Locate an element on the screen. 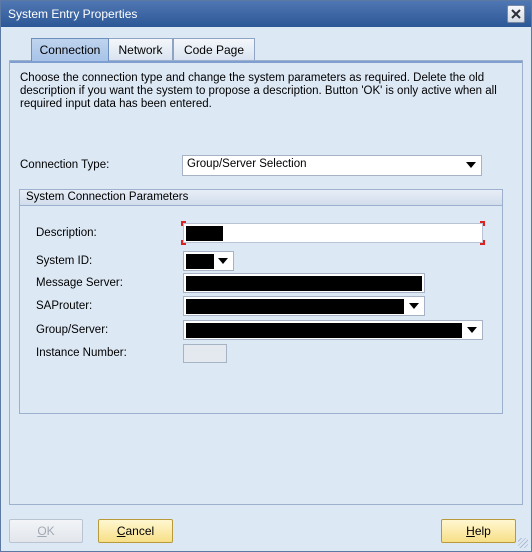 This screenshot has height=552, width=532. description-label: Description: is located at coordinates (66, 233).